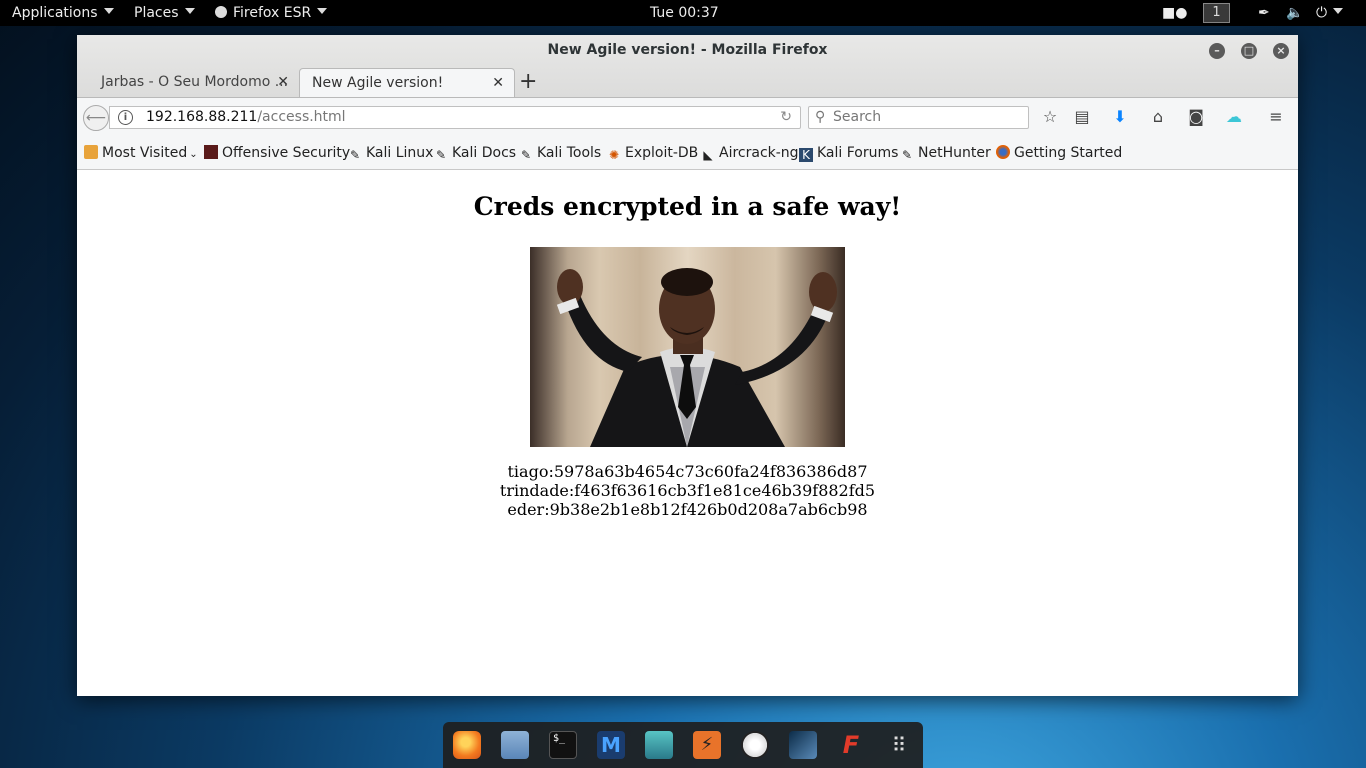  I want to click on reload-icon: ↻, so click(786, 117).